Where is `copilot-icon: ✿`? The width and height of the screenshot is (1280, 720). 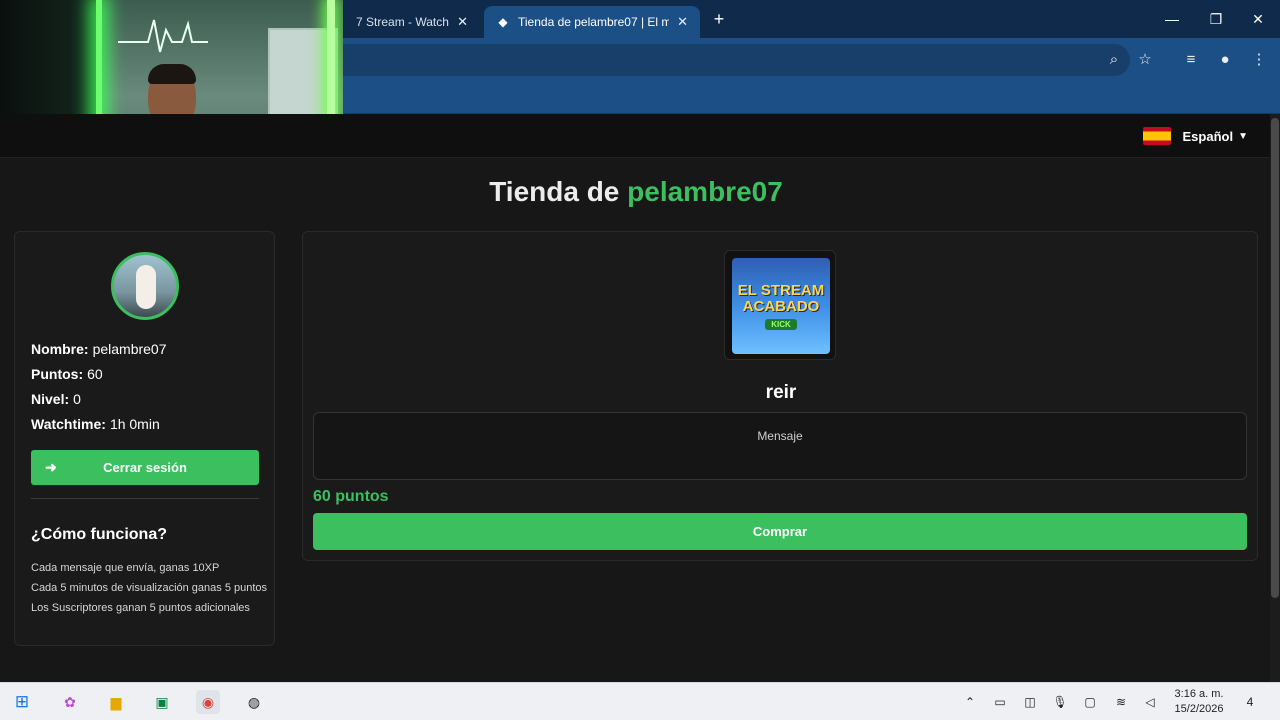 copilot-icon: ✿ is located at coordinates (70, 702).